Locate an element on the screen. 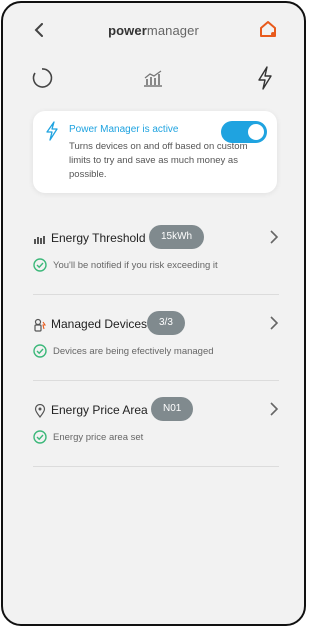  tab-power is located at coordinates (265, 78).